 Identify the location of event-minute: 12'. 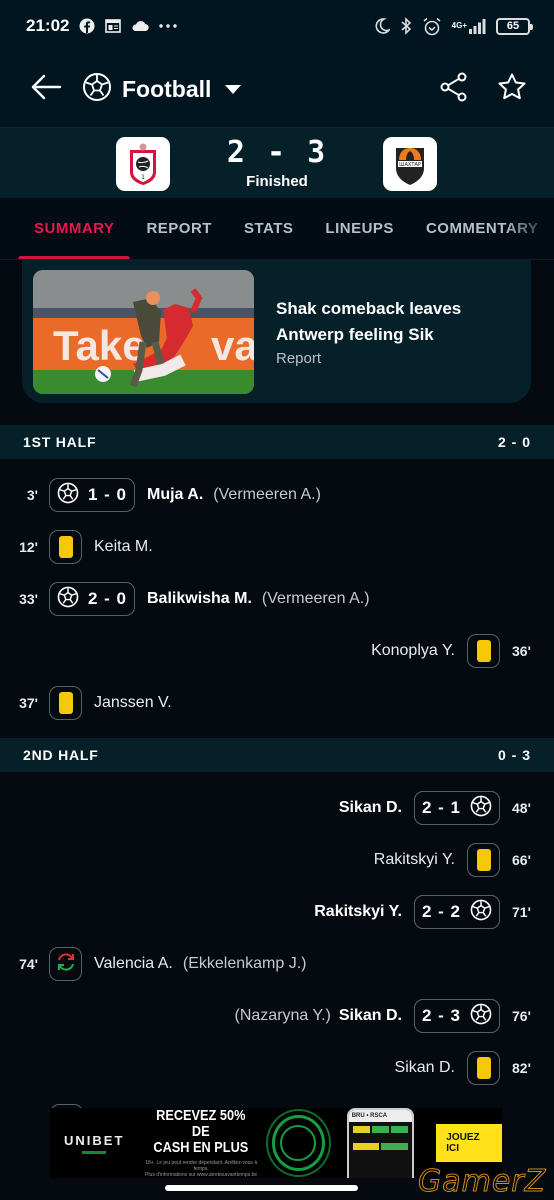
(28, 547).